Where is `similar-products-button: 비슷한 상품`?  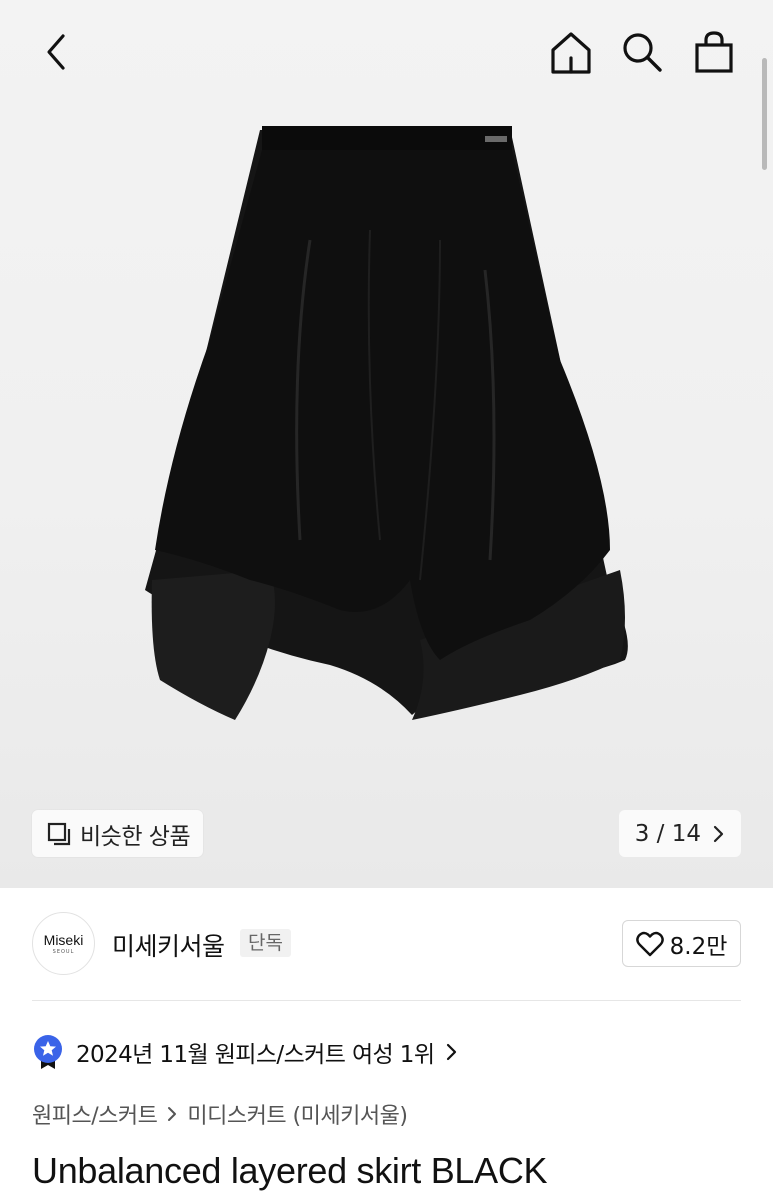
similar-products-button: 비슷한 상품 is located at coordinates (118, 833).